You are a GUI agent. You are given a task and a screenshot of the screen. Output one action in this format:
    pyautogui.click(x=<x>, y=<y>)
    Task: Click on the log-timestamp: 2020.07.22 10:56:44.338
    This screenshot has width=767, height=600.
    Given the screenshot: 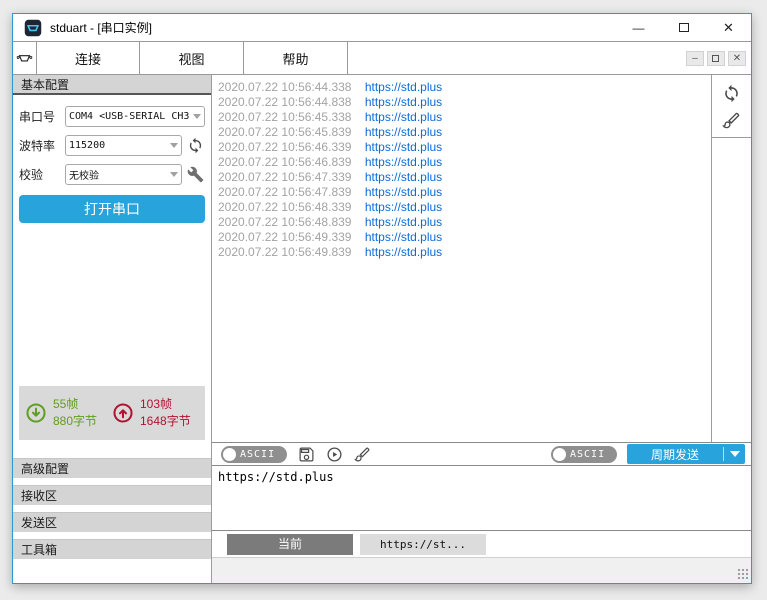 What is the action you would take?
    pyautogui.click(x=285, y=87)
    